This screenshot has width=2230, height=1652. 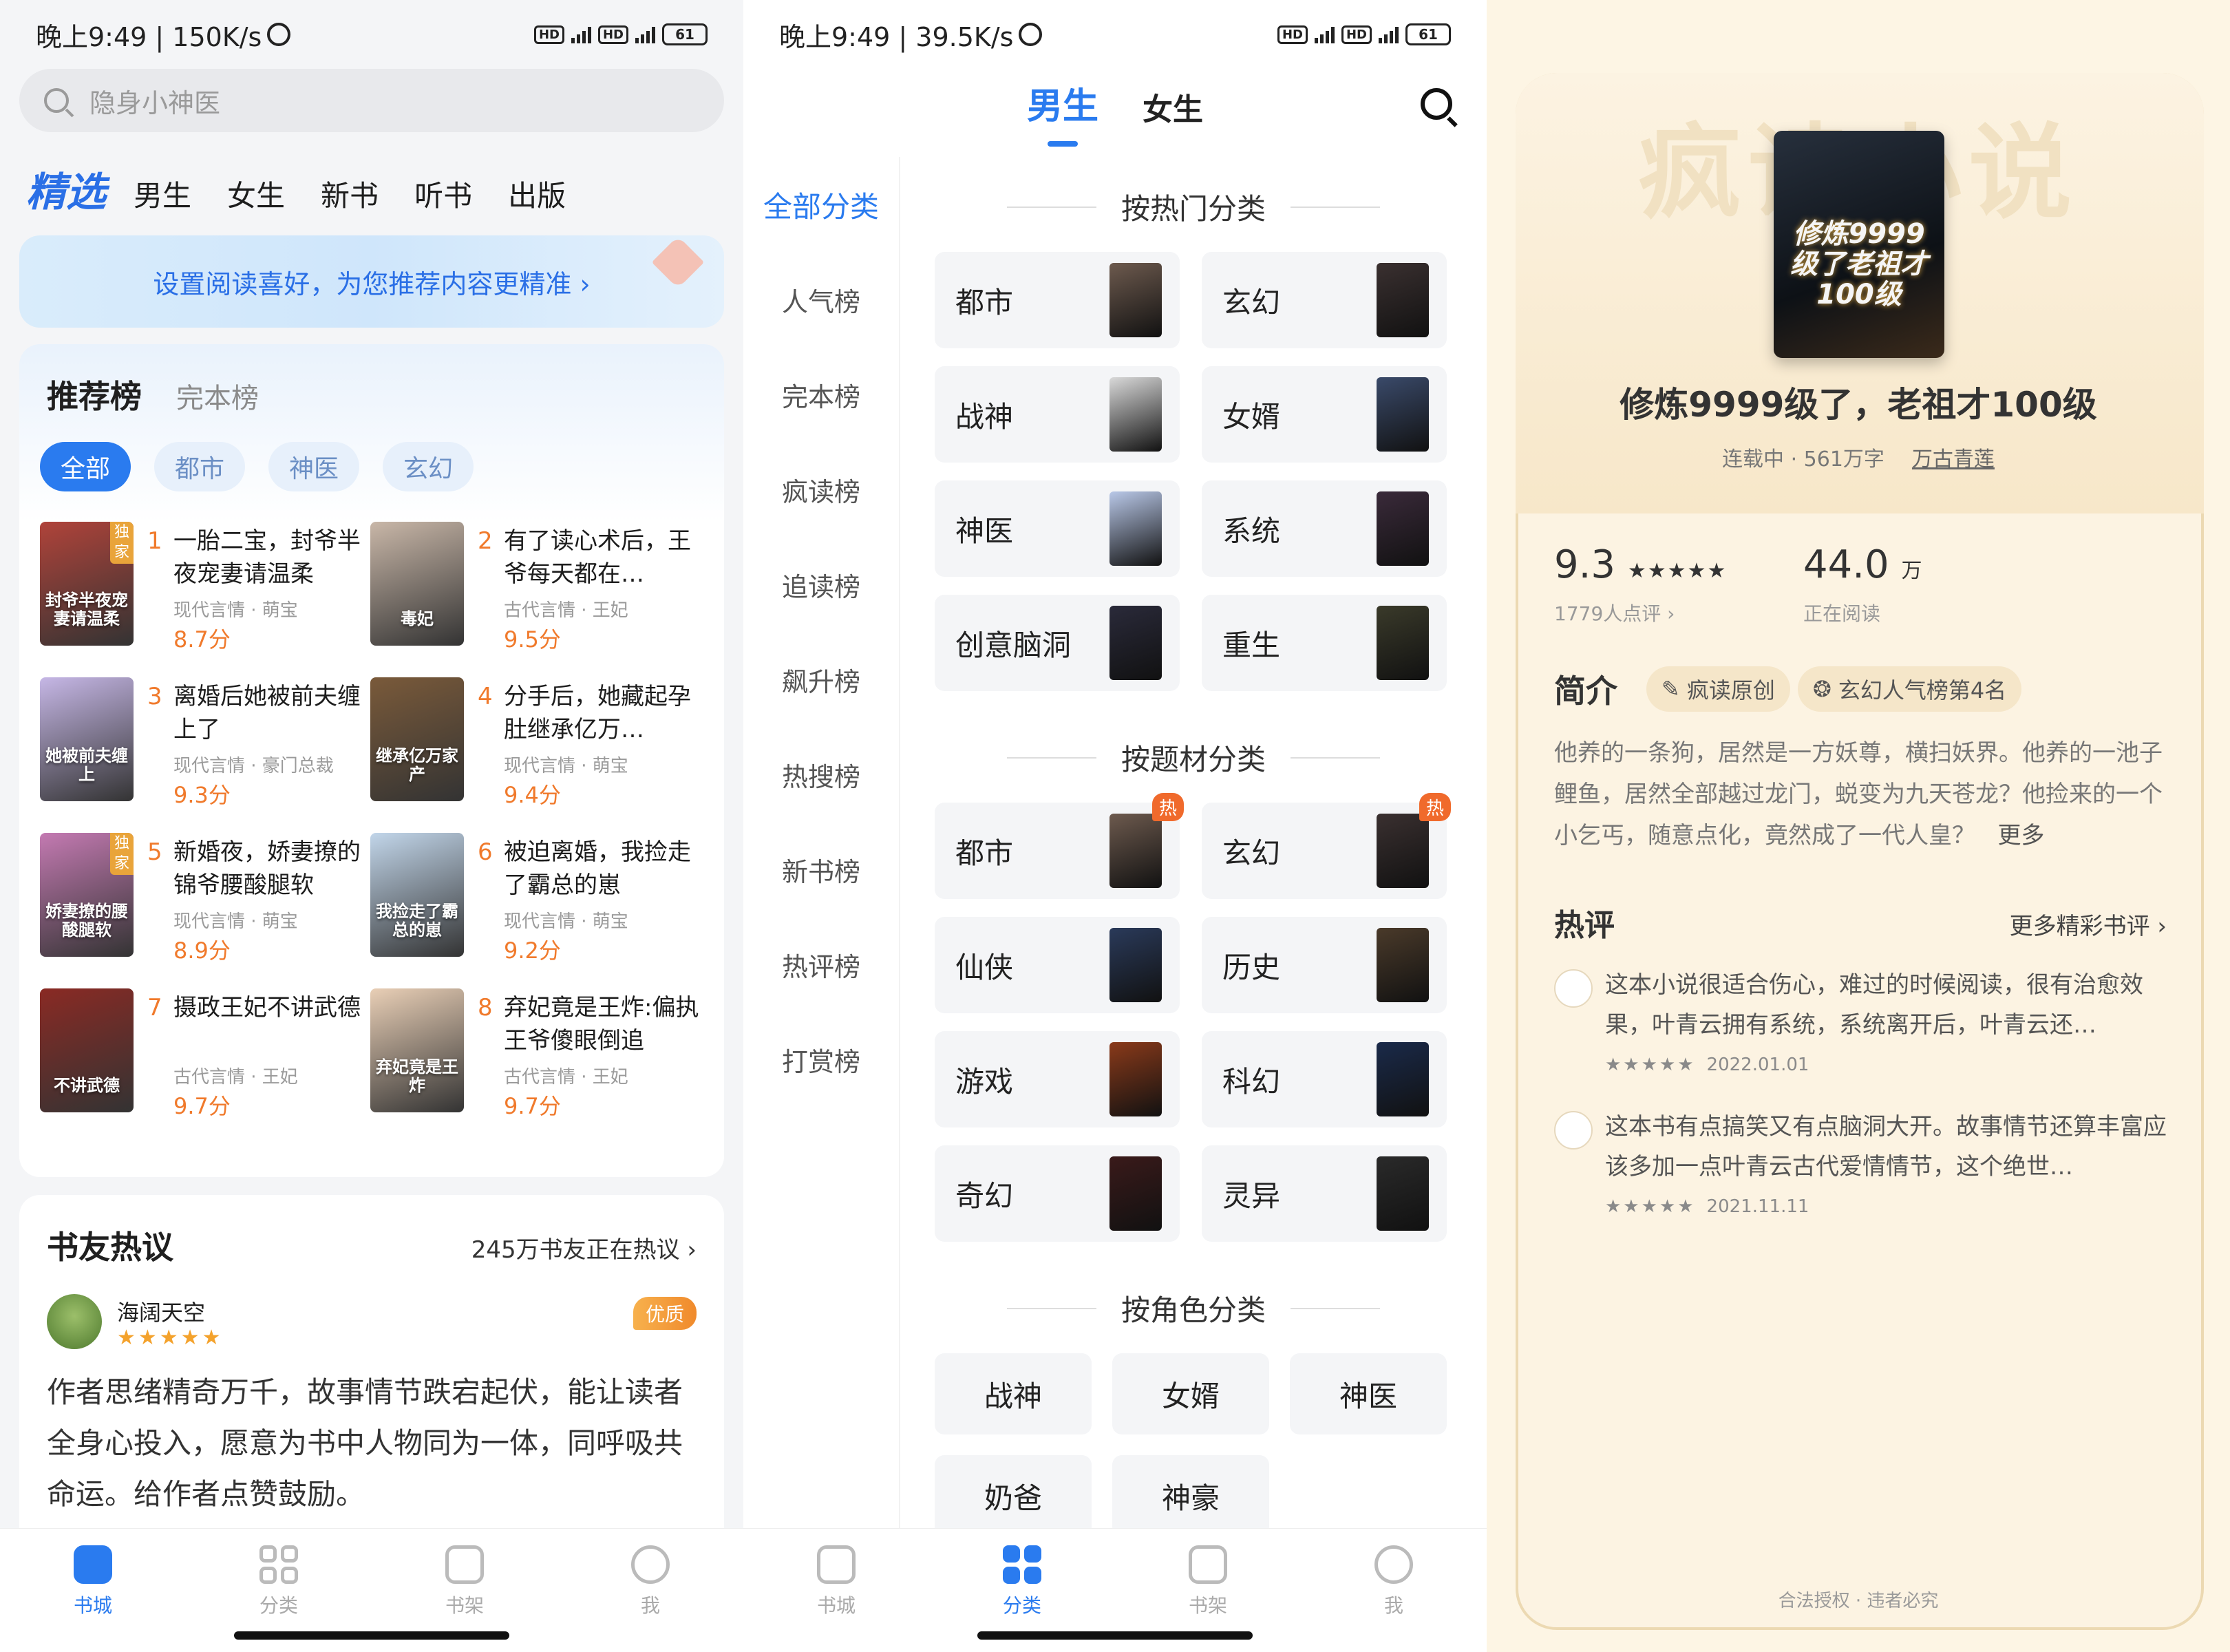 What do you see at coordinates (821, 395) in the screenshot?
I see `sidebar-item: 完本榜` at bounding box center [821, 395].